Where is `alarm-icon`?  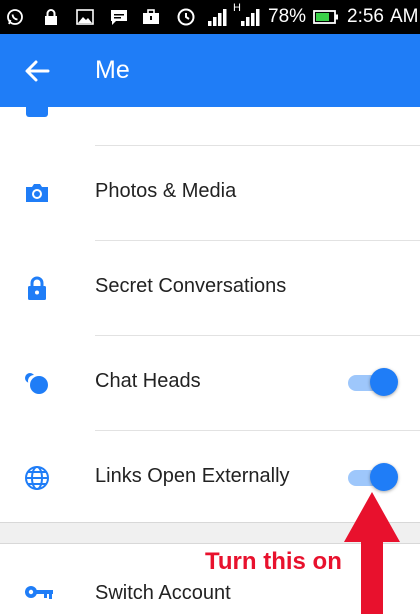
alarm-icon is located at coordinates (186, 17).